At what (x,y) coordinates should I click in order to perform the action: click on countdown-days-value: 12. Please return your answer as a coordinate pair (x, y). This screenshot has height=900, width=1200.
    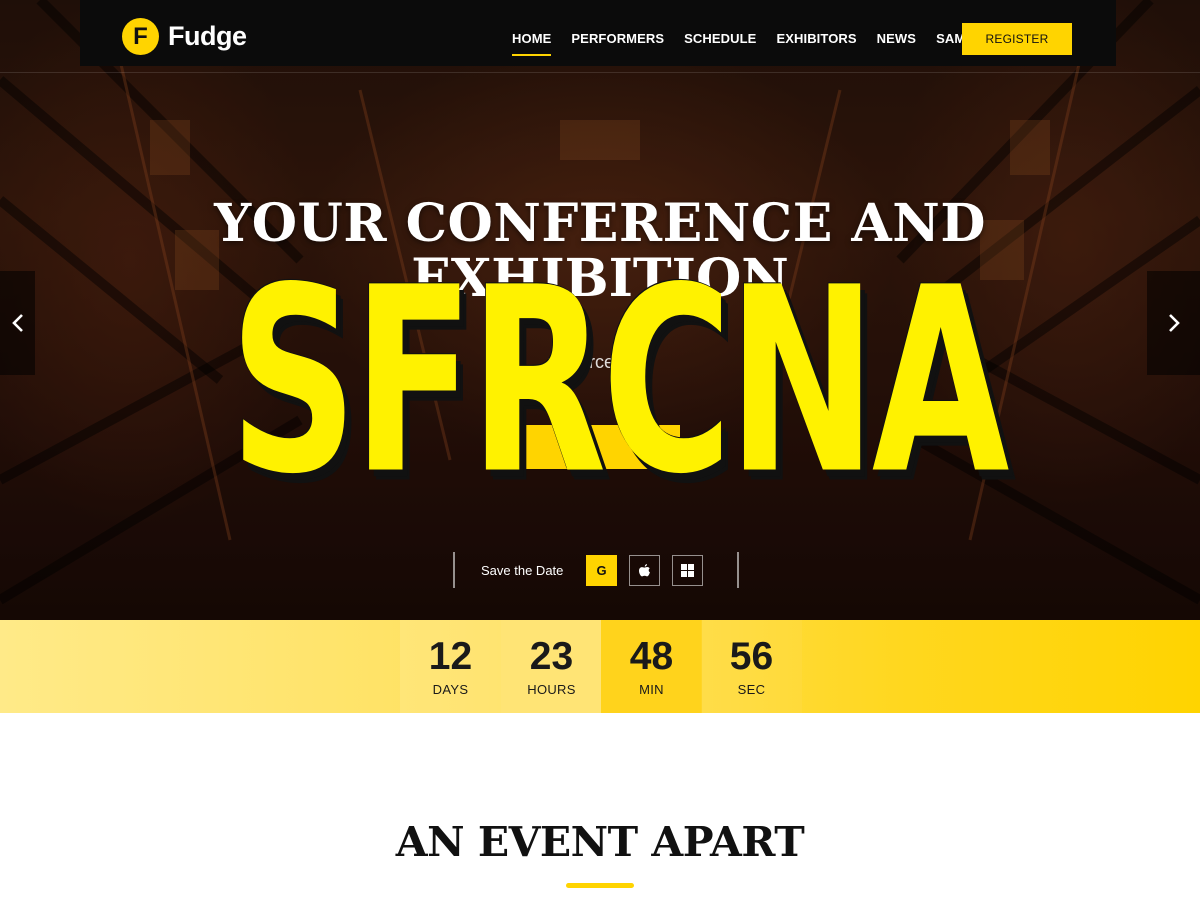
    Looking at the image, I should click on (450, 656).